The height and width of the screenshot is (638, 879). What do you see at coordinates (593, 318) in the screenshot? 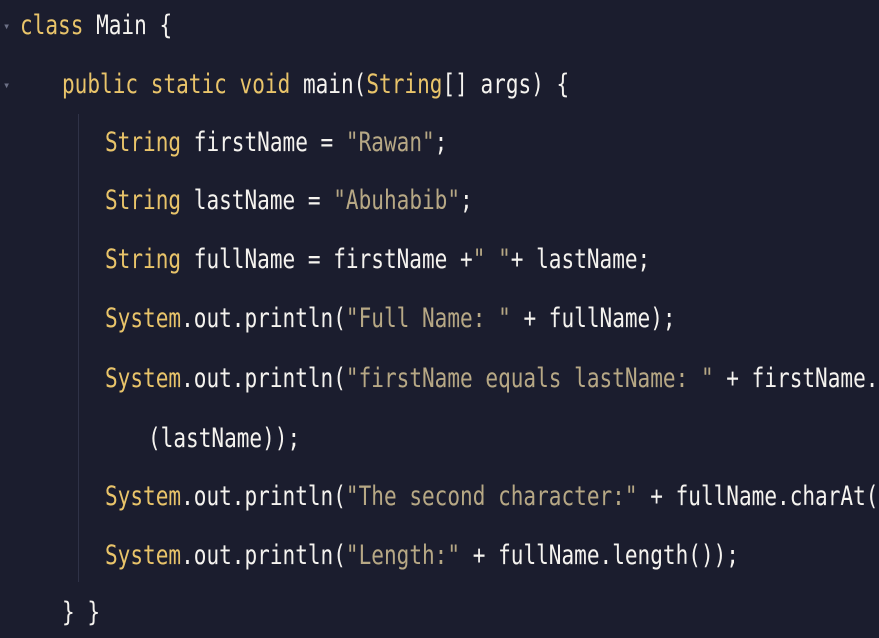
I see `code-token: + fullName);` at bounding box center [593, 318].